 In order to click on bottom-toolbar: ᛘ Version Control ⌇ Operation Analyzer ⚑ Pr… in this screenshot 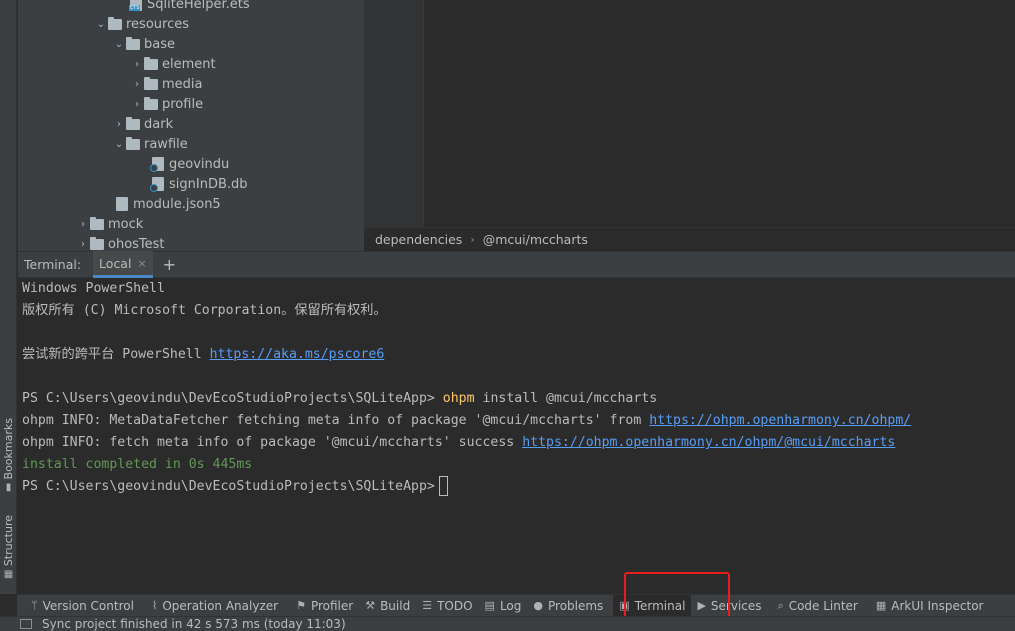, I will do `click(516, 605)`.